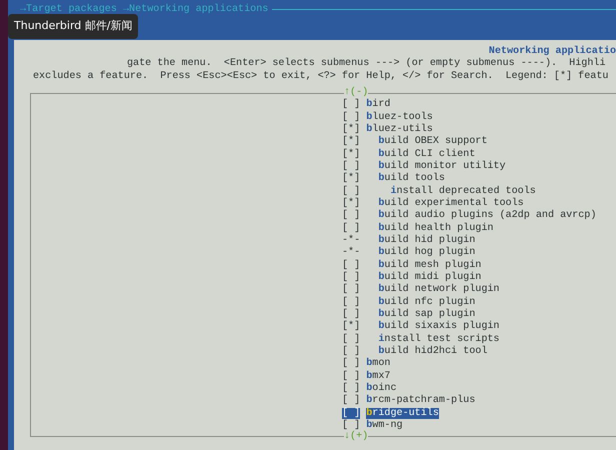 This screenshot has height=450, width=616. I want to click on menu-item: [*] build OBEX support, so click(415, 142).